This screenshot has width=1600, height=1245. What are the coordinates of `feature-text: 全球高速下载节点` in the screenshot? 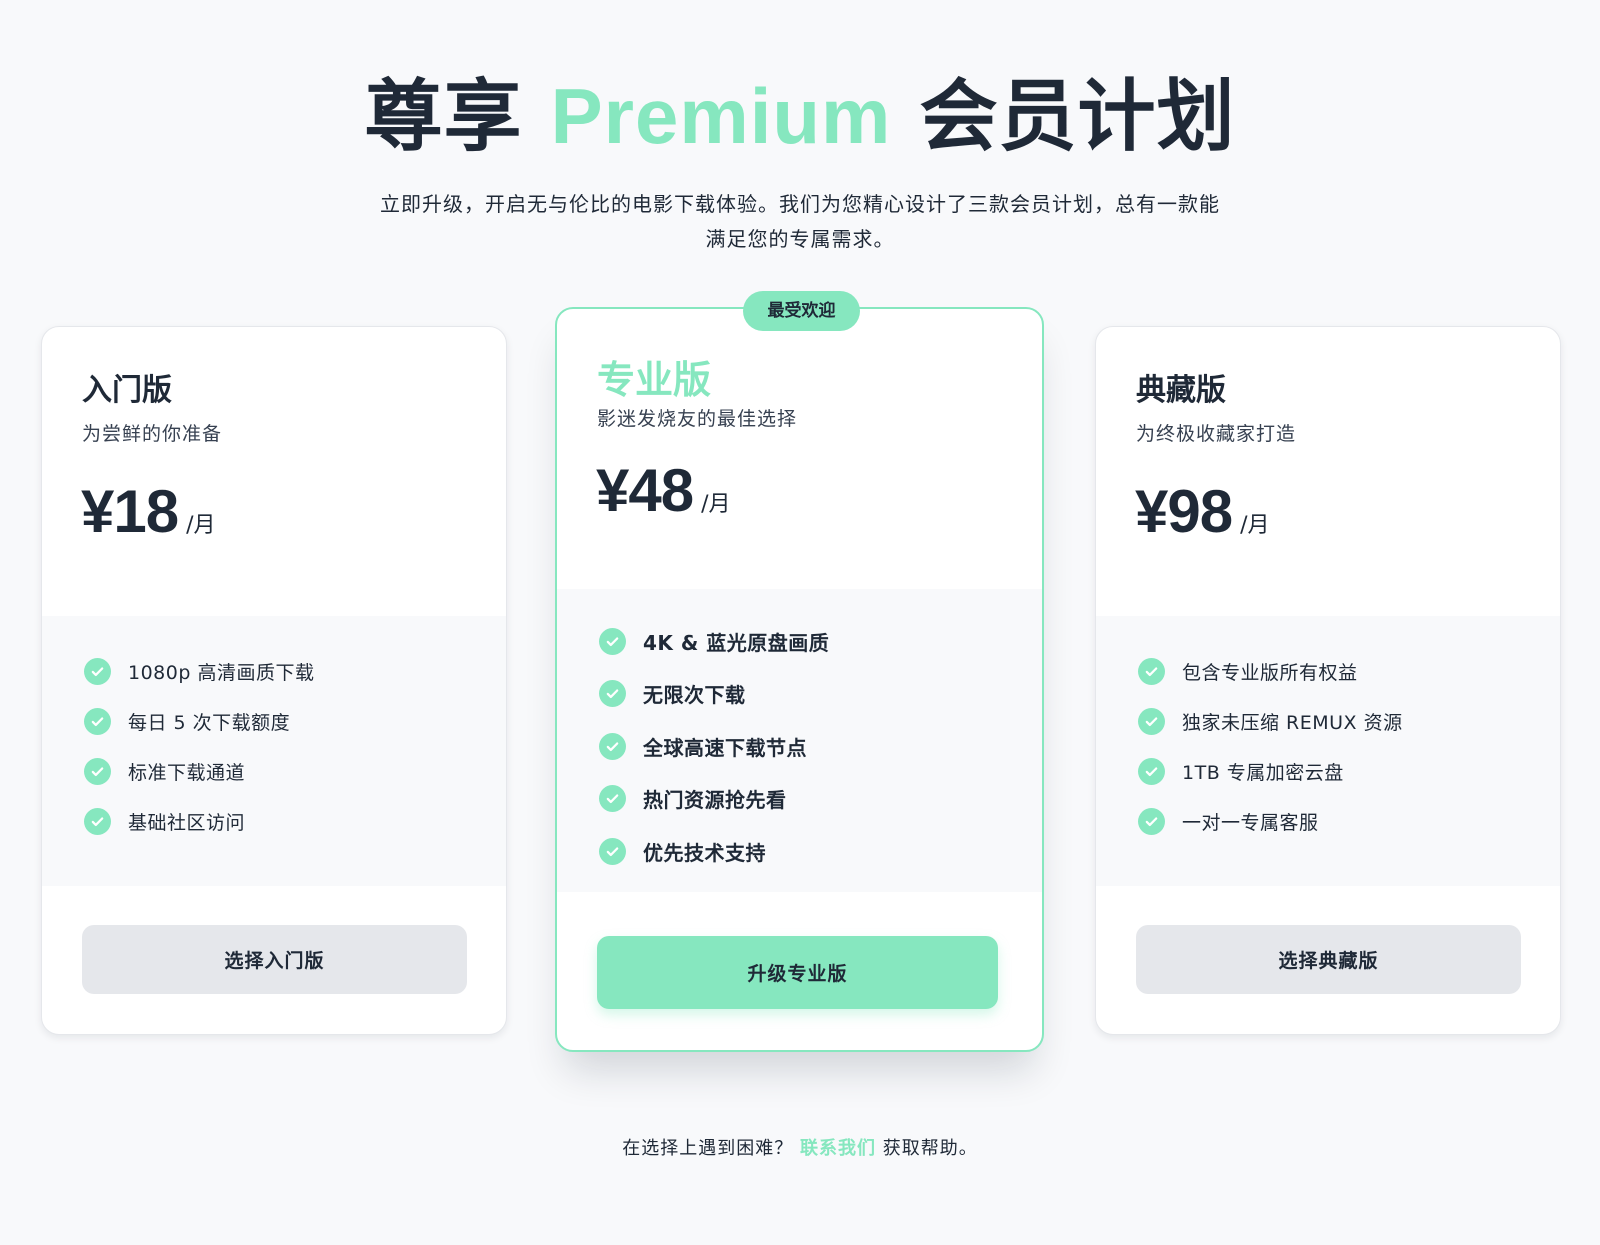 It's located at (725, 747).